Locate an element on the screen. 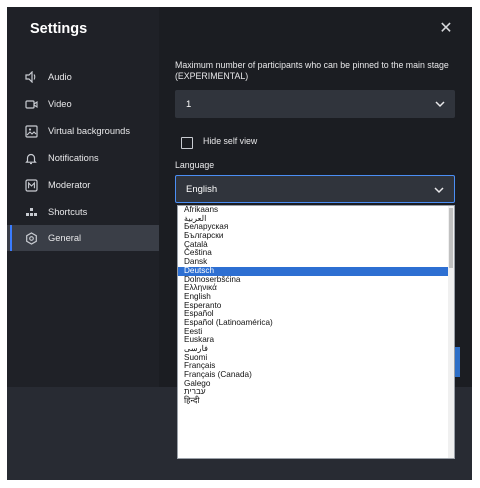  language-option: Esperanto is located at coordinates (316, 306).